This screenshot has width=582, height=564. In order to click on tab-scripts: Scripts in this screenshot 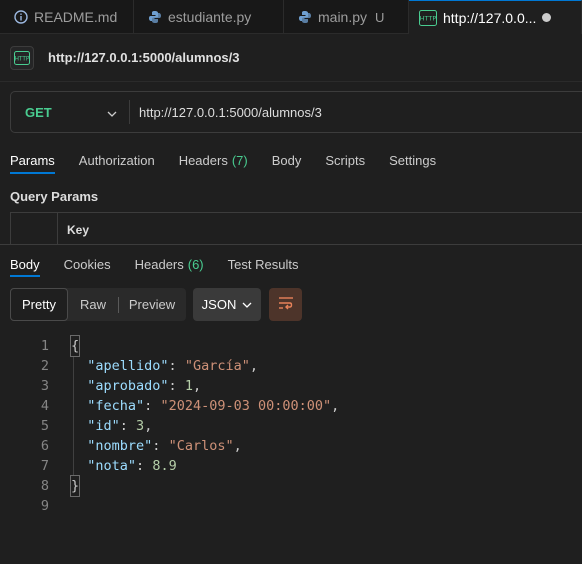, I will do `click(345, 160)`.